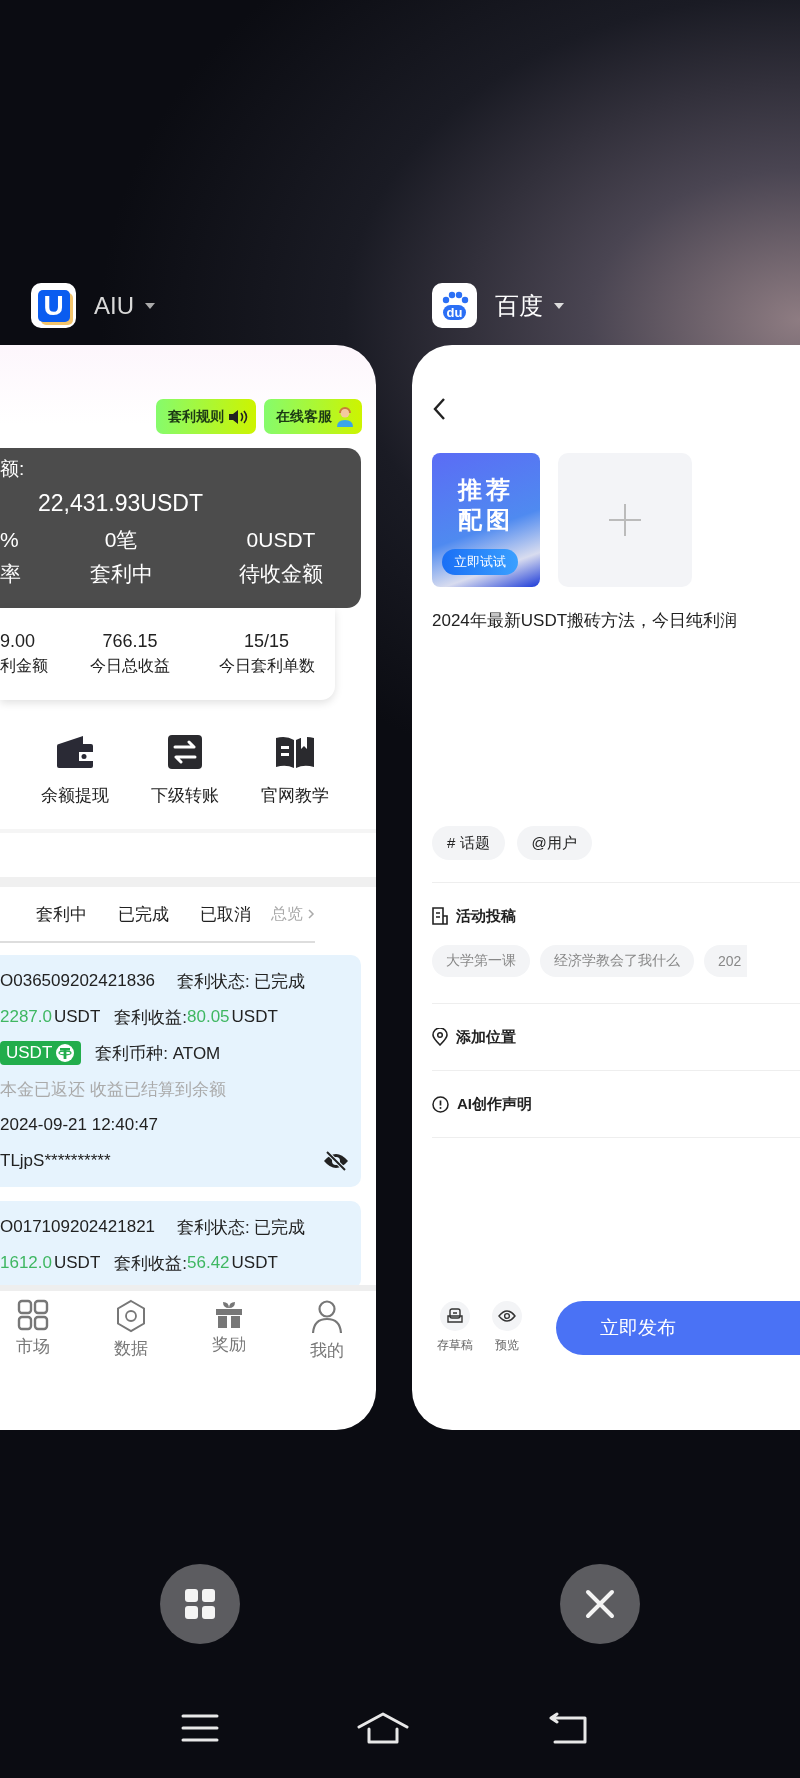  I want to click on amount-value: 2287.0, so click(26, 1017).